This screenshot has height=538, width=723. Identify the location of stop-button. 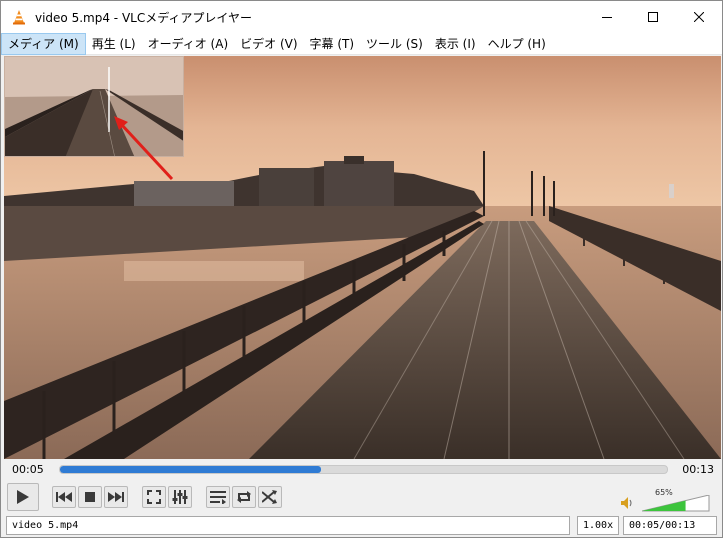
(90, 497).